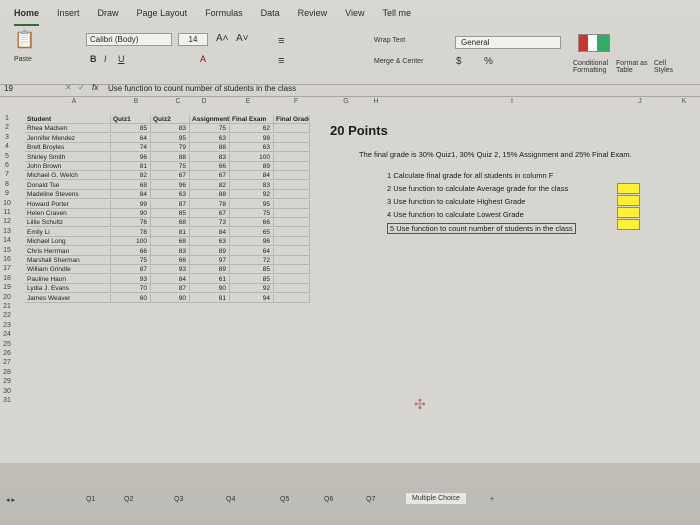 This screenshot has height=525, width=700. Describe the element at coordinates (90, 499) in the screenshot. I see `sheet-tab-q1: Q1` at that location.